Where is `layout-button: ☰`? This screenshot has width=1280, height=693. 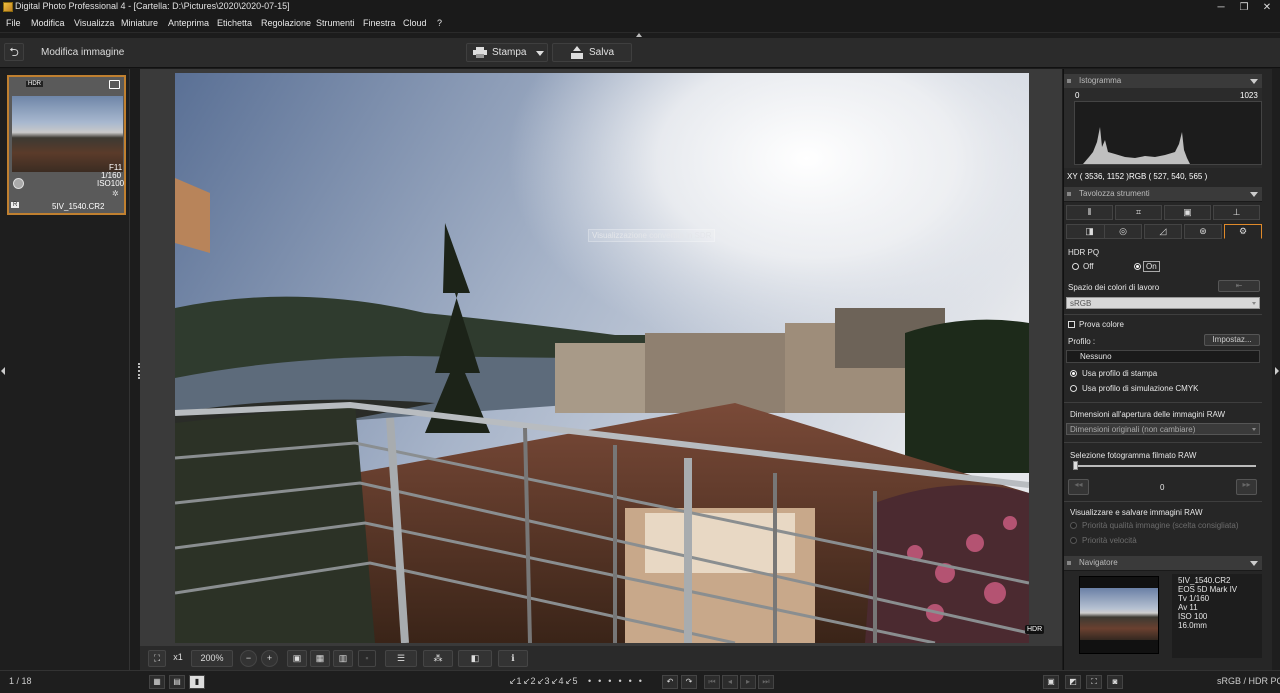
layout-button: ☰ is located at coordinates (401, 658).